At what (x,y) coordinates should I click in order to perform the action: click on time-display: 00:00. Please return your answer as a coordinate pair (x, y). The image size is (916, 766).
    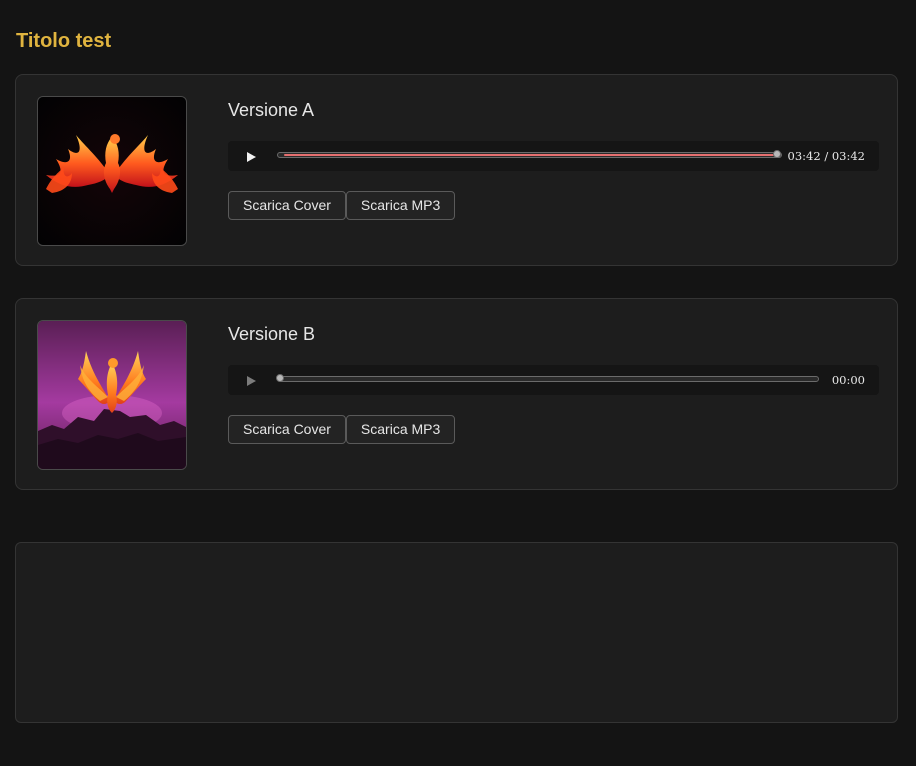
    Looking at the image, I should click on (848, 380).